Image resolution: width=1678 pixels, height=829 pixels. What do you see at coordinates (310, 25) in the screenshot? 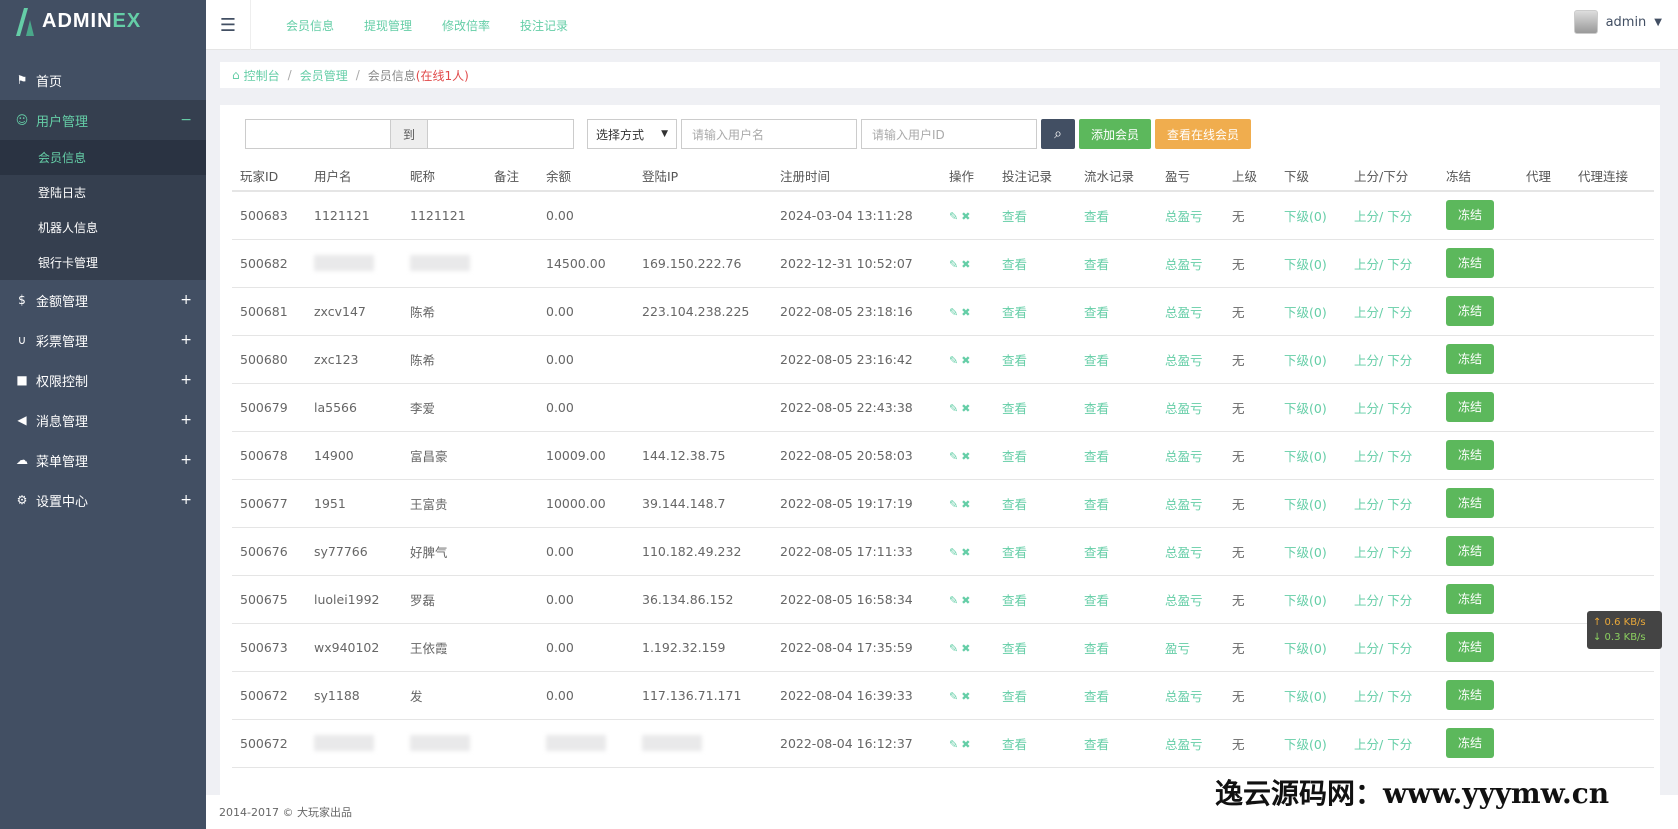
I see `top-link-member-info: 会员信息` at bounding box center [310, 25].